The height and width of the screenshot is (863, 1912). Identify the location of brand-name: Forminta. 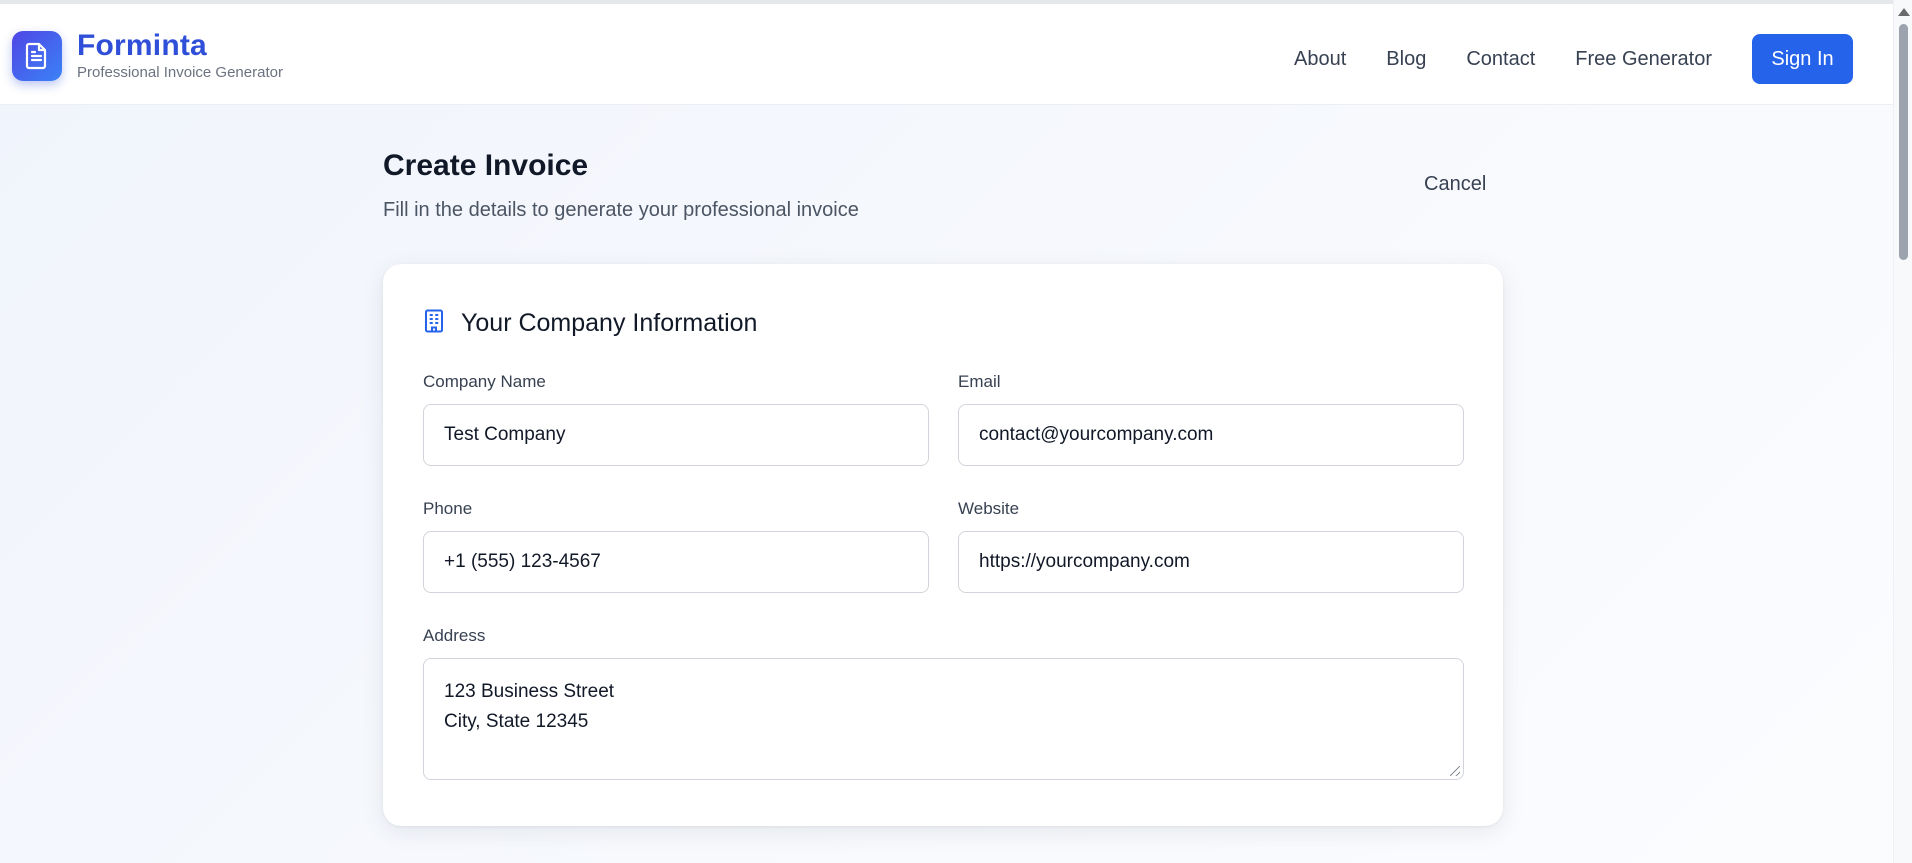
(142, 45).